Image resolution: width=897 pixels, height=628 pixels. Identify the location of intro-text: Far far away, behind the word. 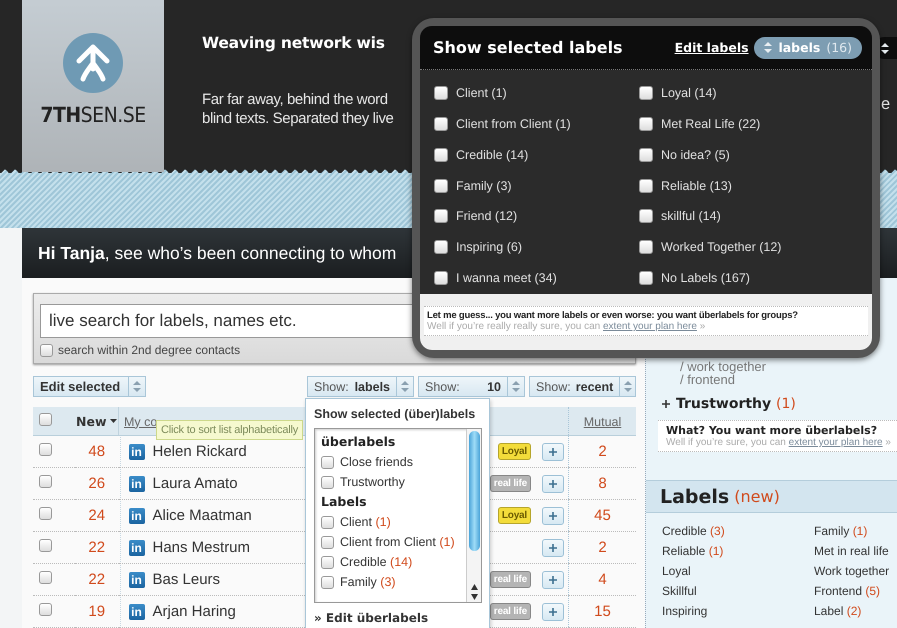
(295, 99).